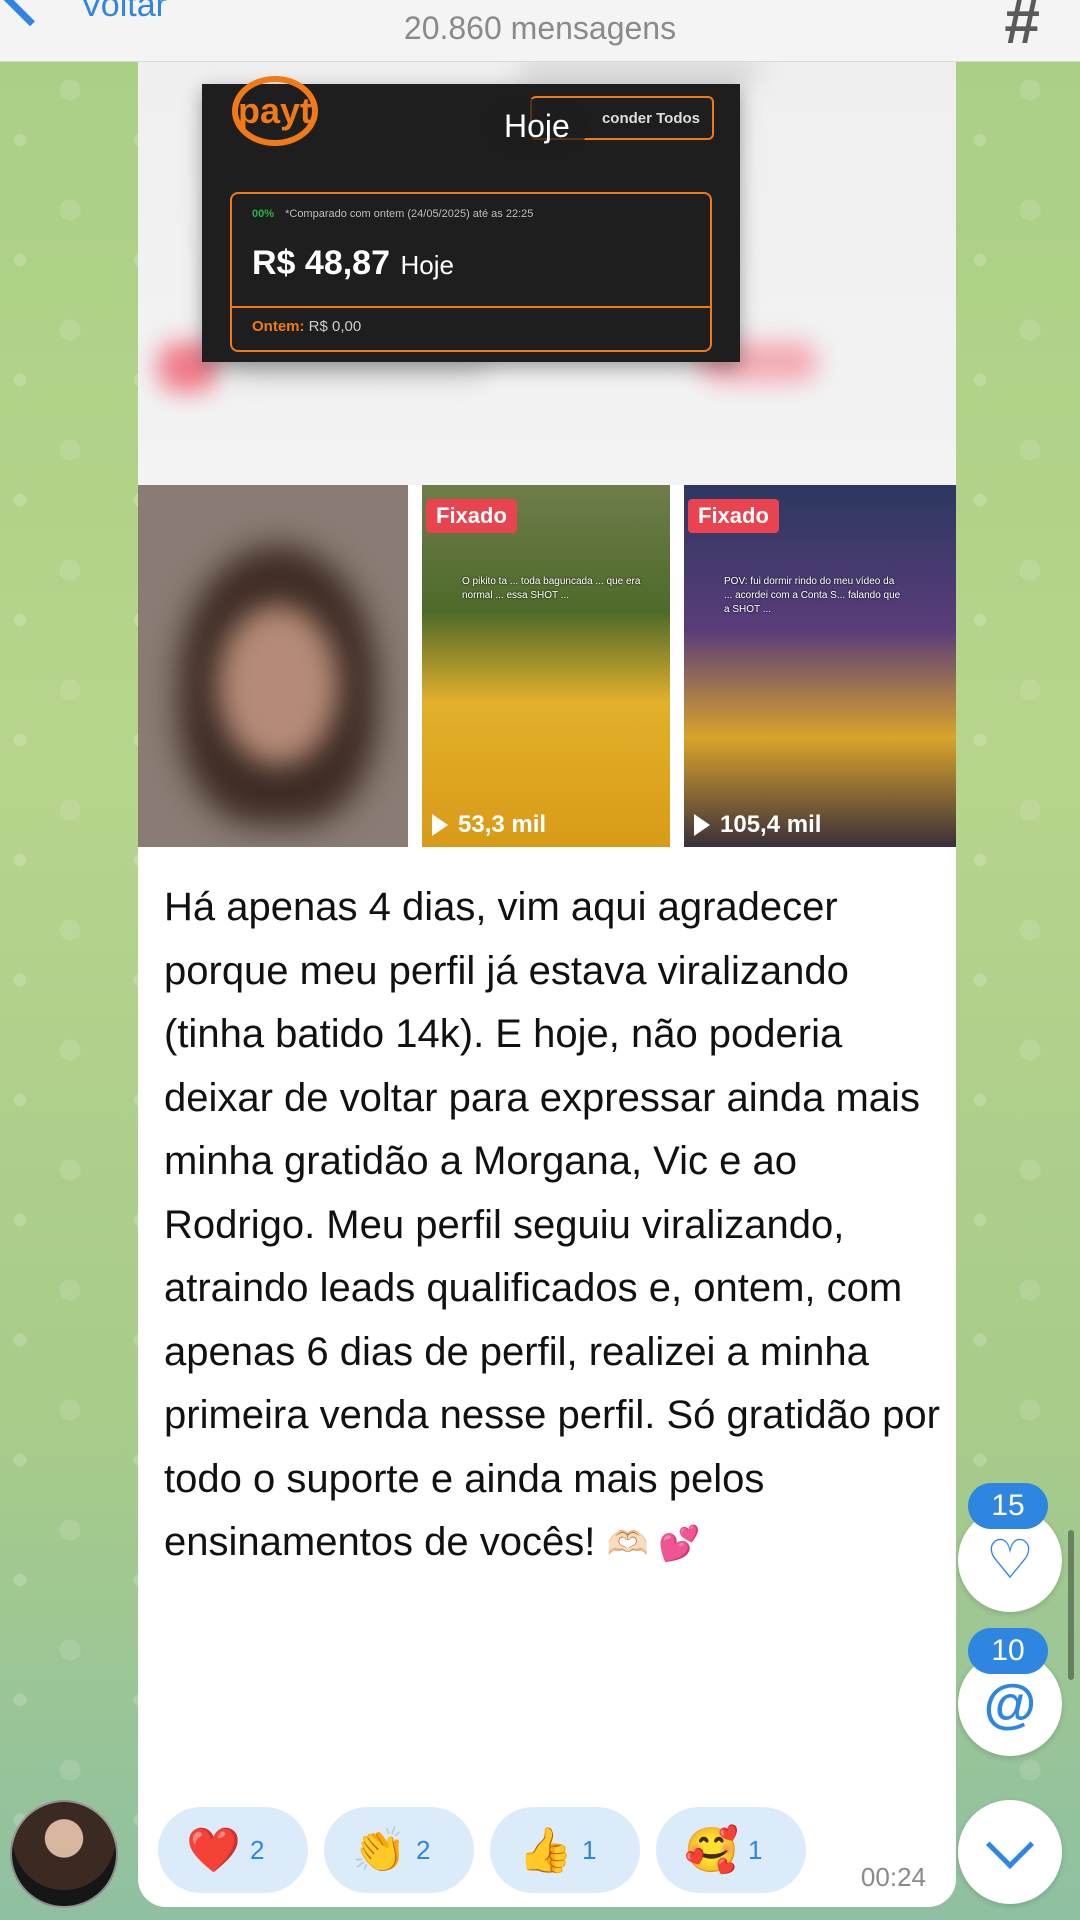  What do you see at coordinates (278, 685) in the screenshot?
I see `blurred-face` at bounding box center [278, 685].